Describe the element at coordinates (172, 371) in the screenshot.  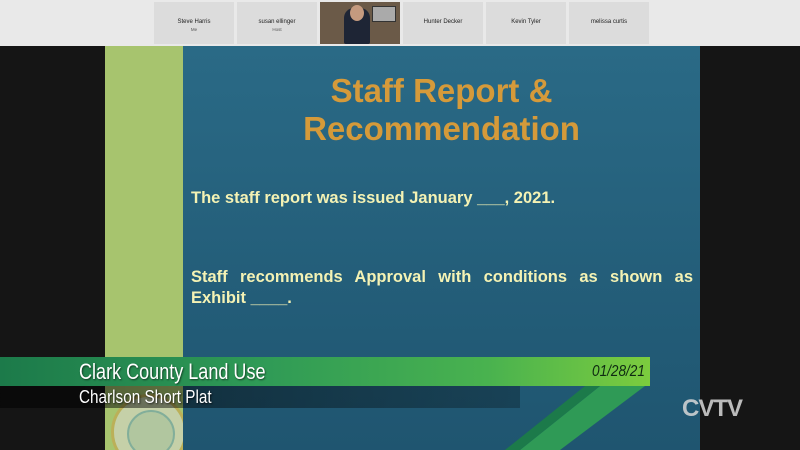
I see `lower-third-title: Clark County Land Use` at that location.